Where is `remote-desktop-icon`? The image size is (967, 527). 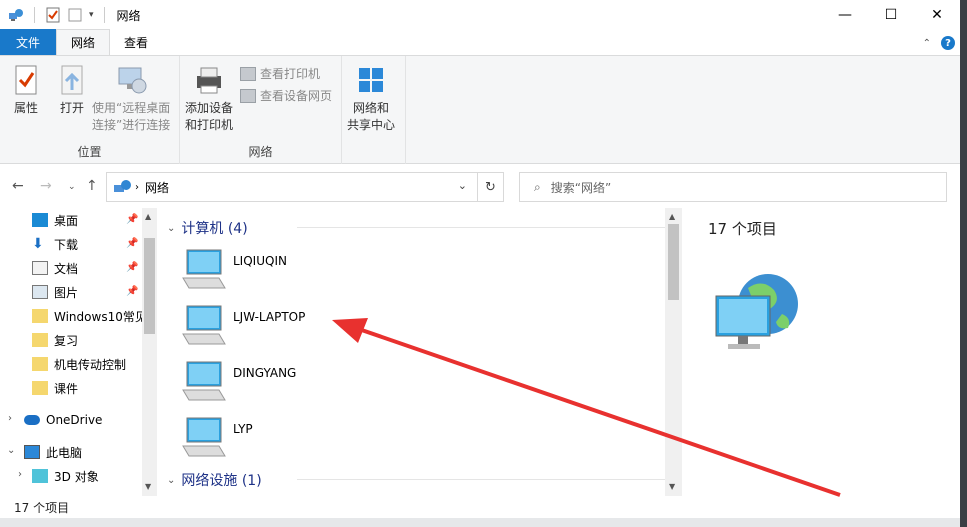
remote-desktop-icon is located at coordinates (131, 80).